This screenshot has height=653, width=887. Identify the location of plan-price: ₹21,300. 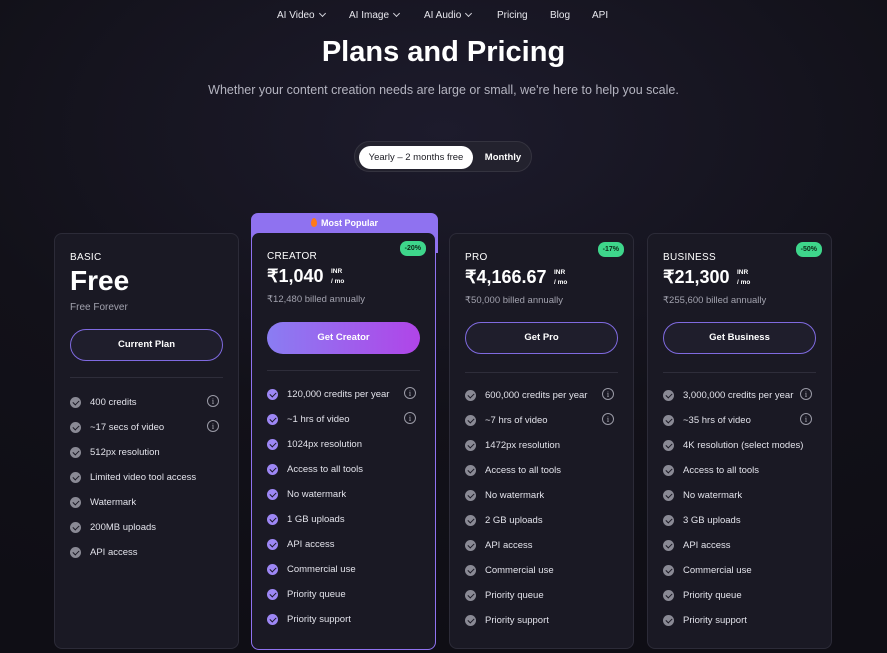
(696, 277).